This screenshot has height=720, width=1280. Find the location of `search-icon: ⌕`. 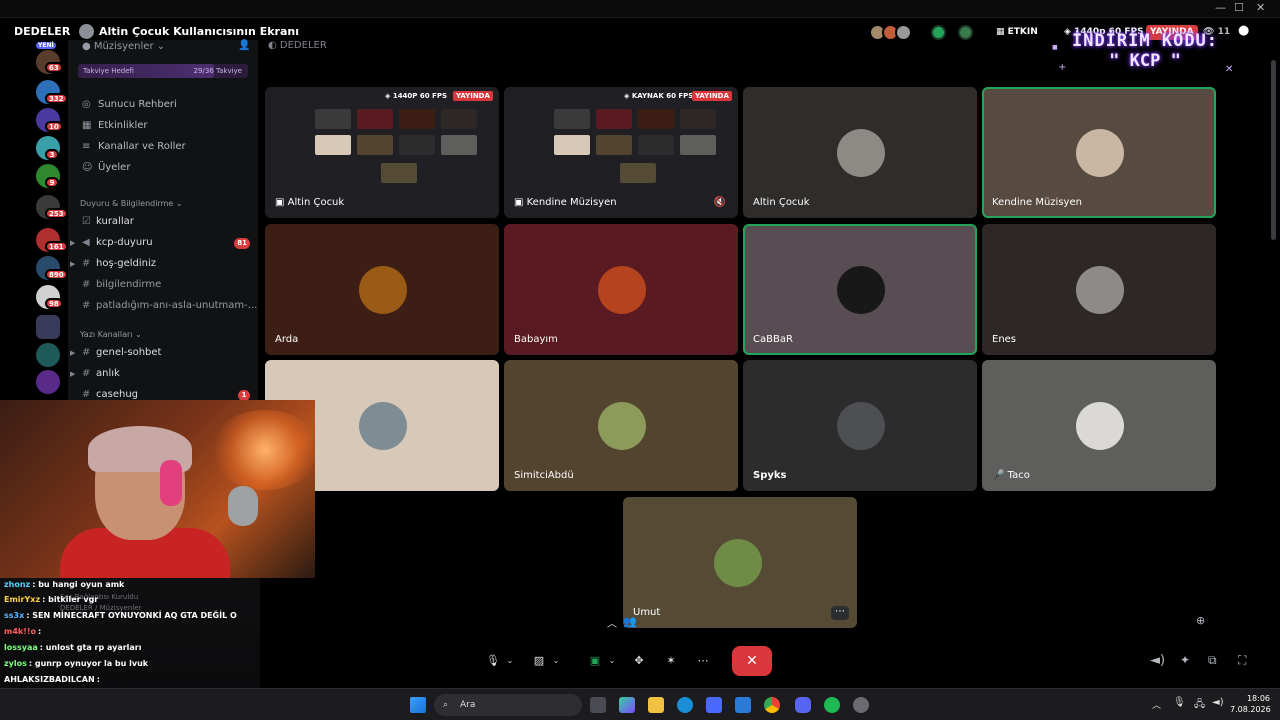

search-icon: ⌕ is located at coordinates (446, 705).